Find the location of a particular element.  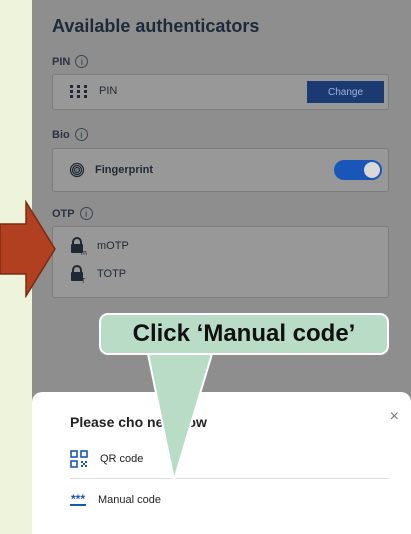

pin-keypad-icon is located at coordinates (78, 91).